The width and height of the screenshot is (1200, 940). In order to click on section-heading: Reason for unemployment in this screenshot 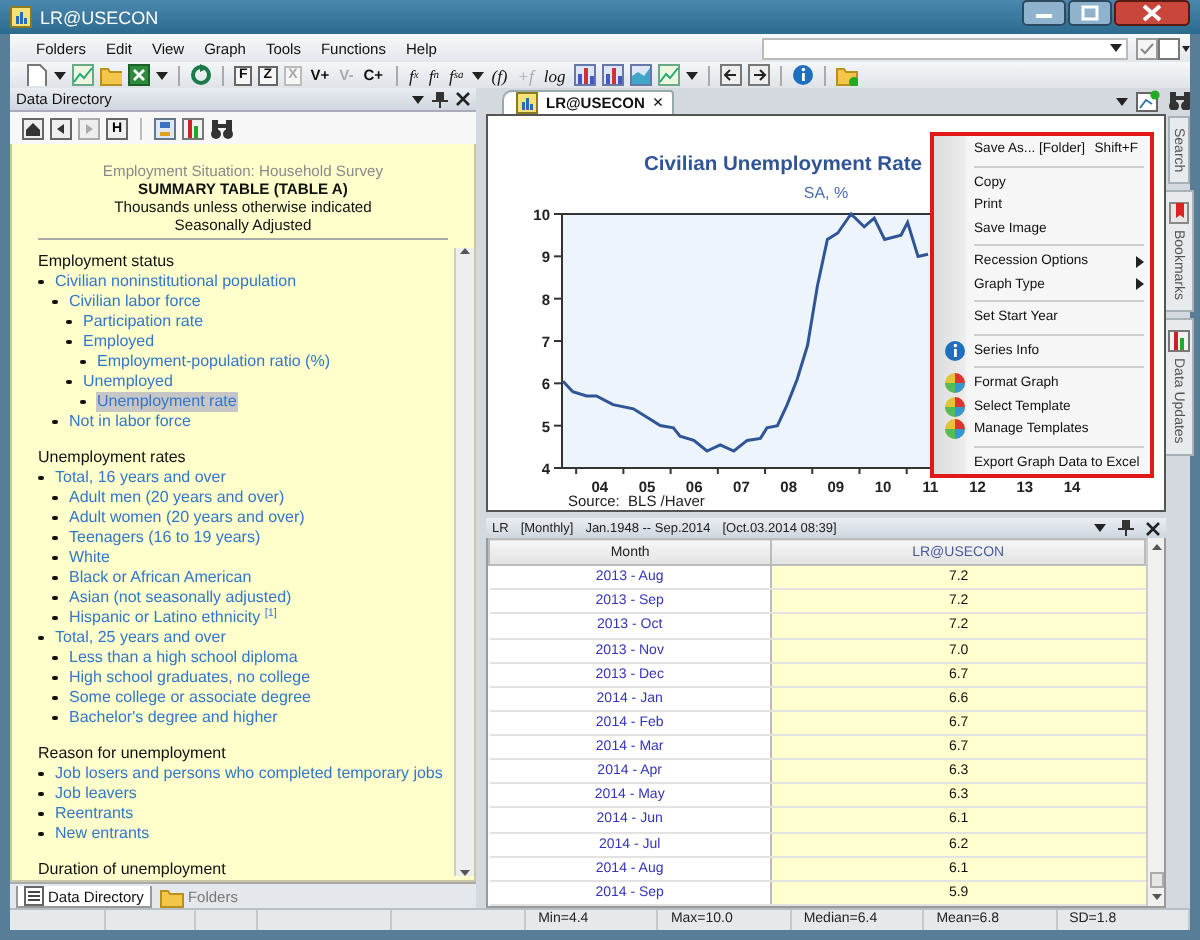, I will do `click(132, 754)`.